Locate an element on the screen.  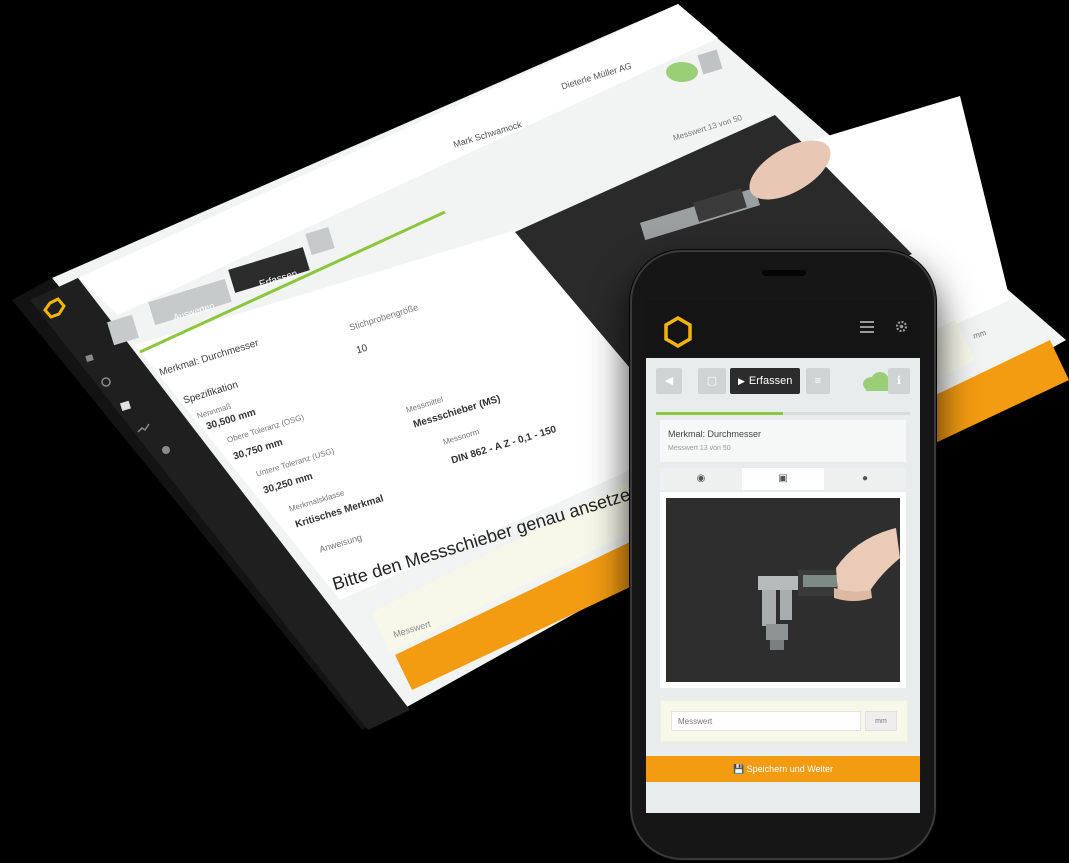
caliper-photo is located at coordinates (783, 590).